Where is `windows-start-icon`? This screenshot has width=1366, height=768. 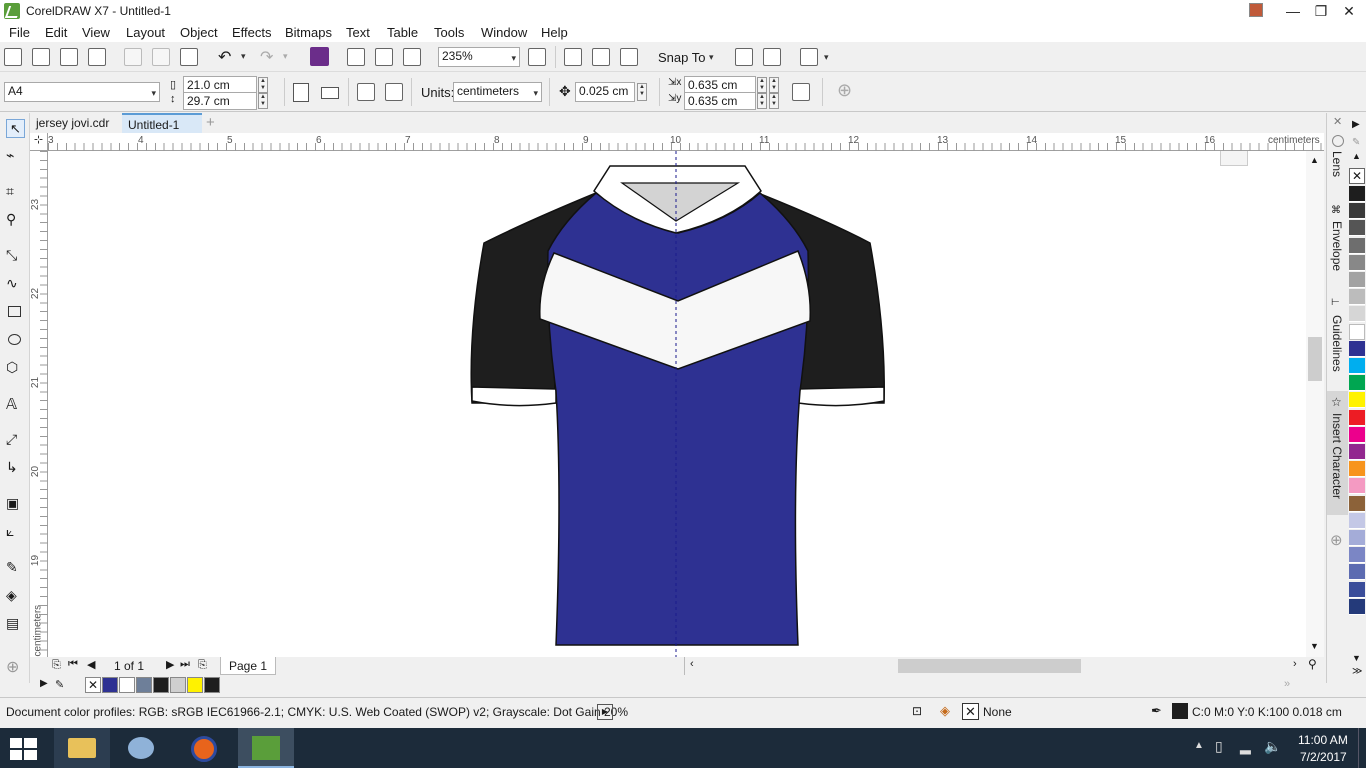
windows-start-icon is located at coordinates (24, 749).